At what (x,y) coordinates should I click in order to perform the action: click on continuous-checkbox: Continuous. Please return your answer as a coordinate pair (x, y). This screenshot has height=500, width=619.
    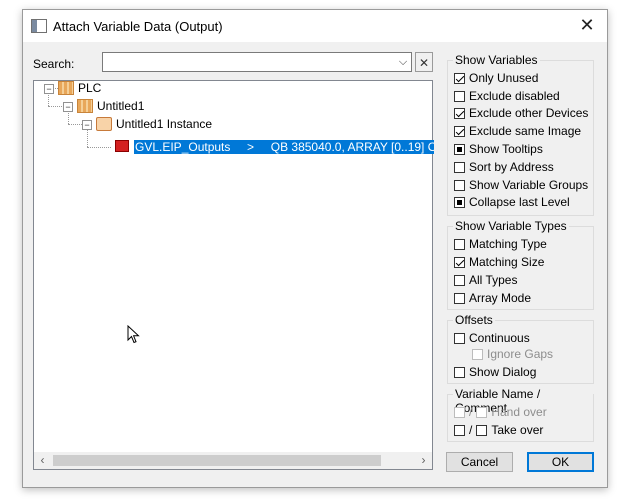
    Looking at the image, I should click on (492, 338).